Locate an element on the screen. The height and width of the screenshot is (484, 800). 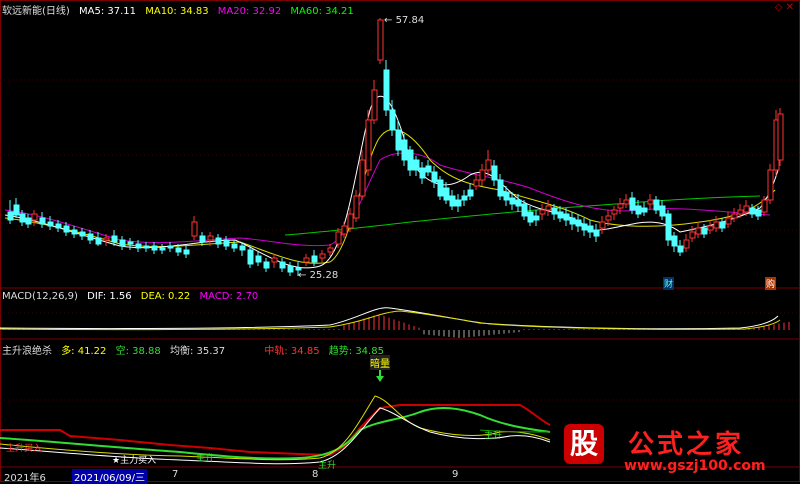
dea-legend: DEA: 0.22 is located at coordinates (165, 296).